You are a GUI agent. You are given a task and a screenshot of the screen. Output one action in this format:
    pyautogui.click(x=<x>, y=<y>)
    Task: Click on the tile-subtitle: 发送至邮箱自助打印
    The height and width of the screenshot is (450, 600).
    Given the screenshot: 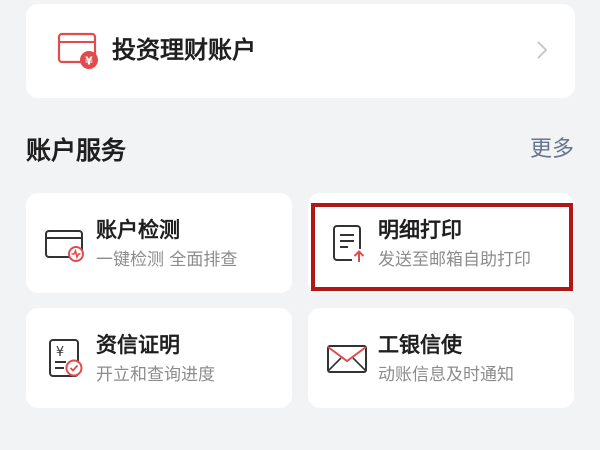 What is the action you would take?
    pyautogui.click(x=454, y=260)
    